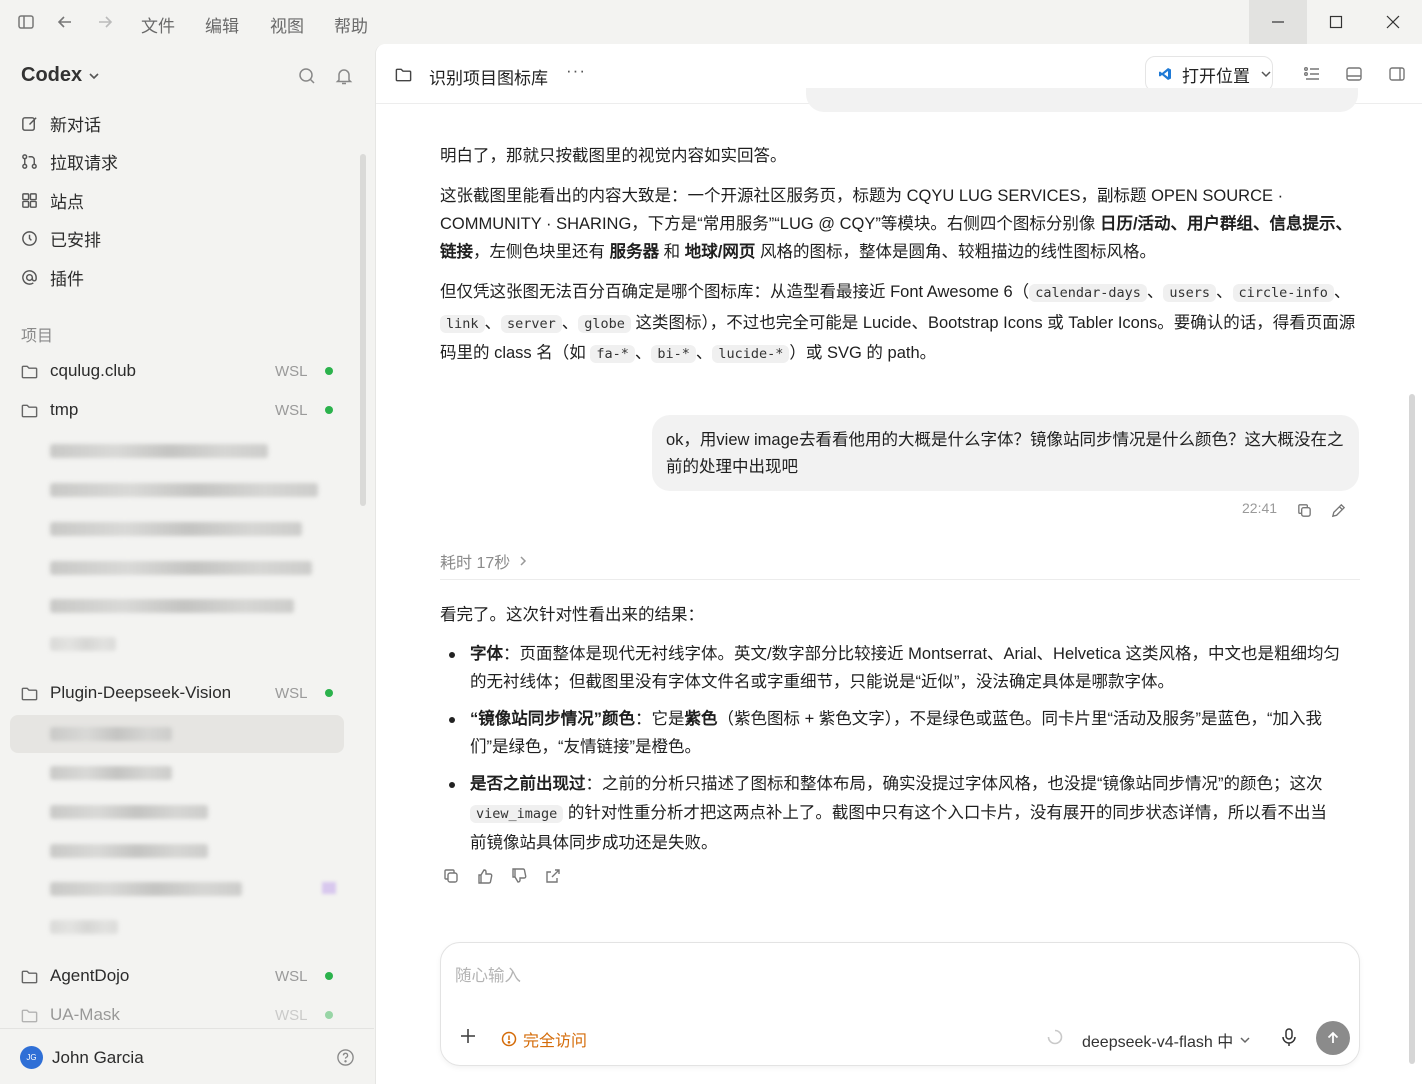 The width and height of the screenshot is (1422, 1084). I want to click on project-ua-mask: UA-Mask WSL, so click(180, 1015).